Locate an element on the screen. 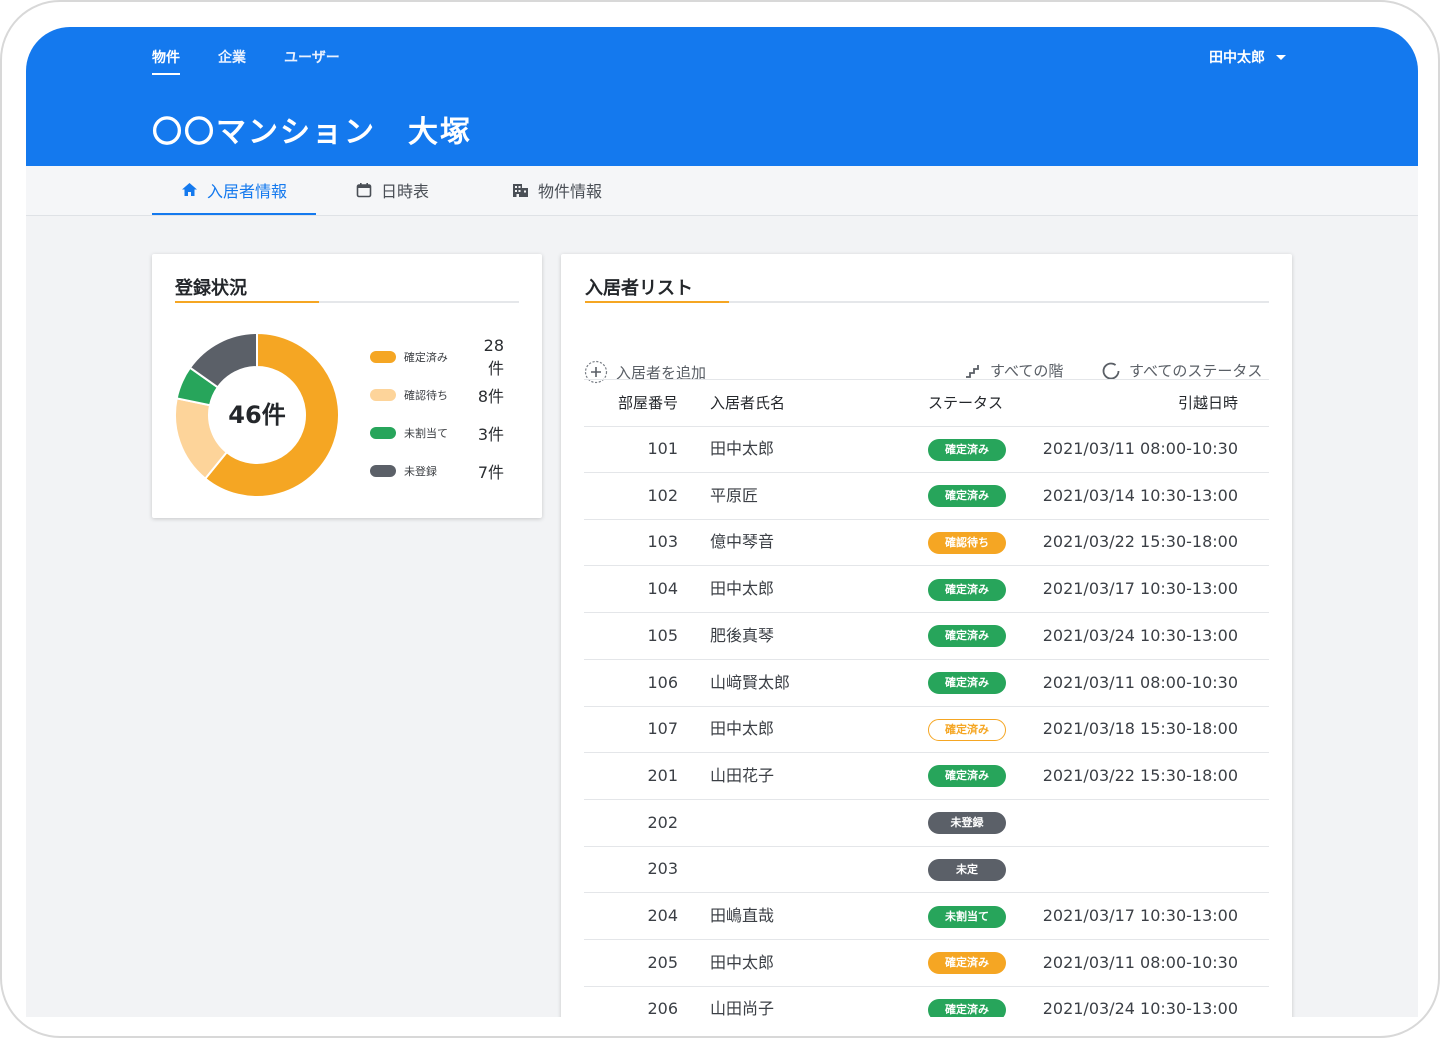  resident-name: 山﨑賢太郎 is located at coordinates (750, 682).